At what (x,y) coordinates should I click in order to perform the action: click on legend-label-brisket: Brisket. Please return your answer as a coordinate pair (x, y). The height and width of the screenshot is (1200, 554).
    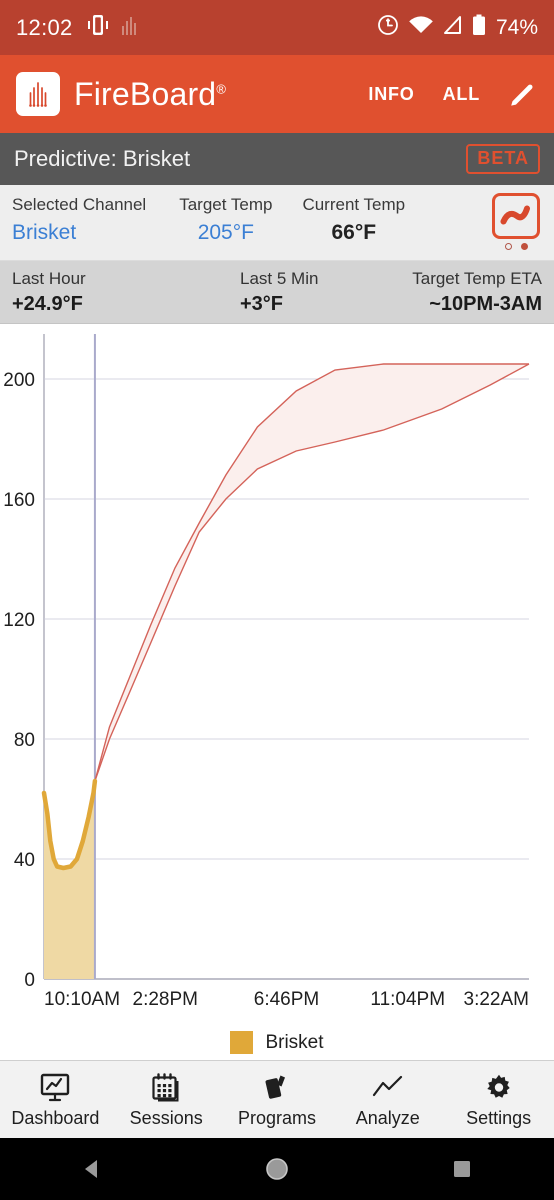
    Looking at the image, I should click on (294, 1042).